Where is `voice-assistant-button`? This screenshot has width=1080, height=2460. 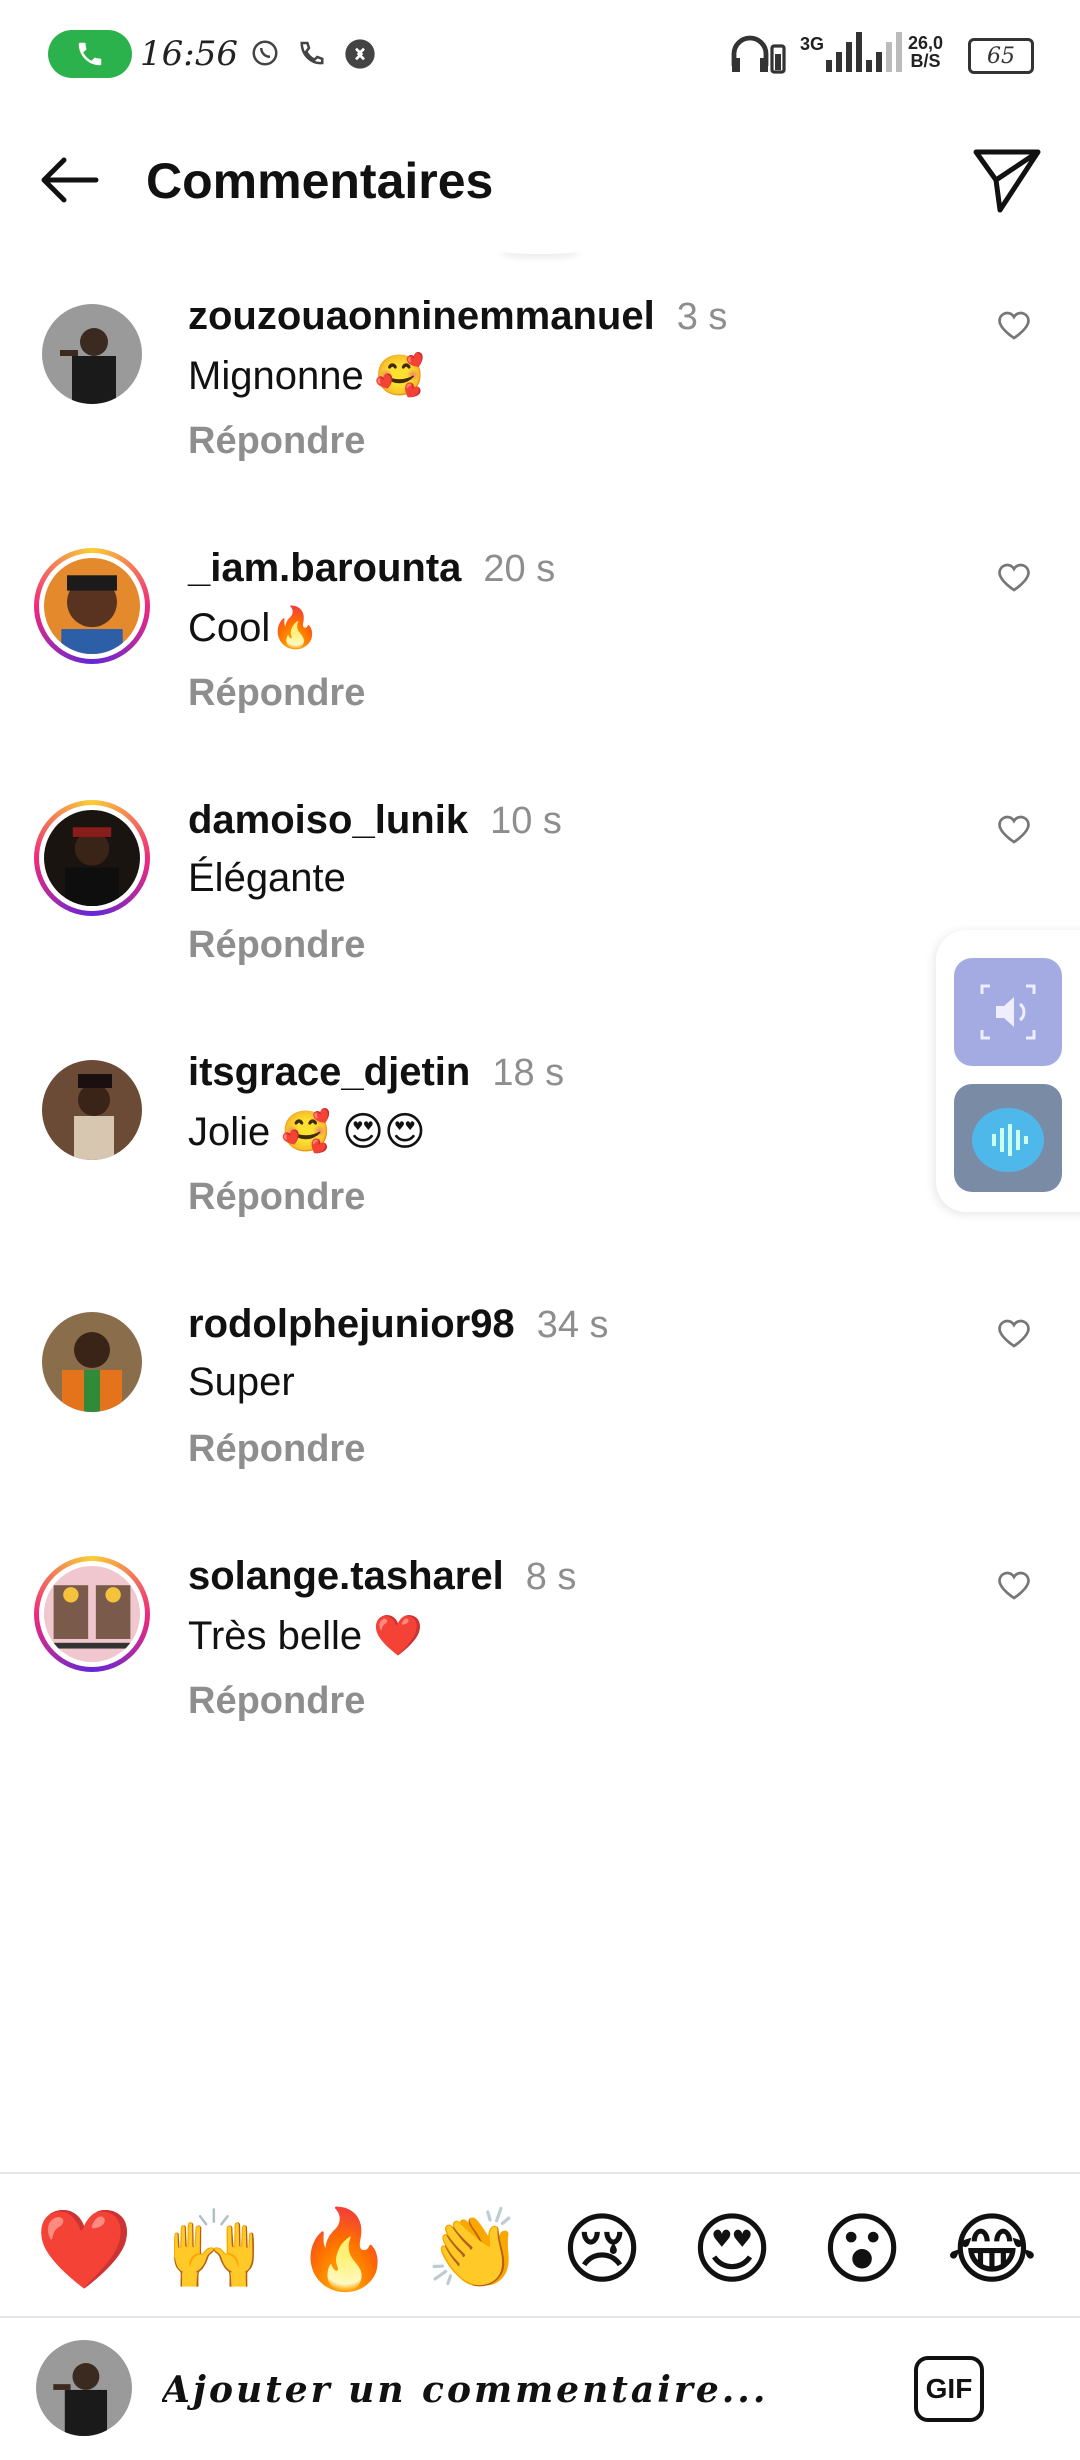 voice-assistant-button is located at coordinates (1008, 1138).